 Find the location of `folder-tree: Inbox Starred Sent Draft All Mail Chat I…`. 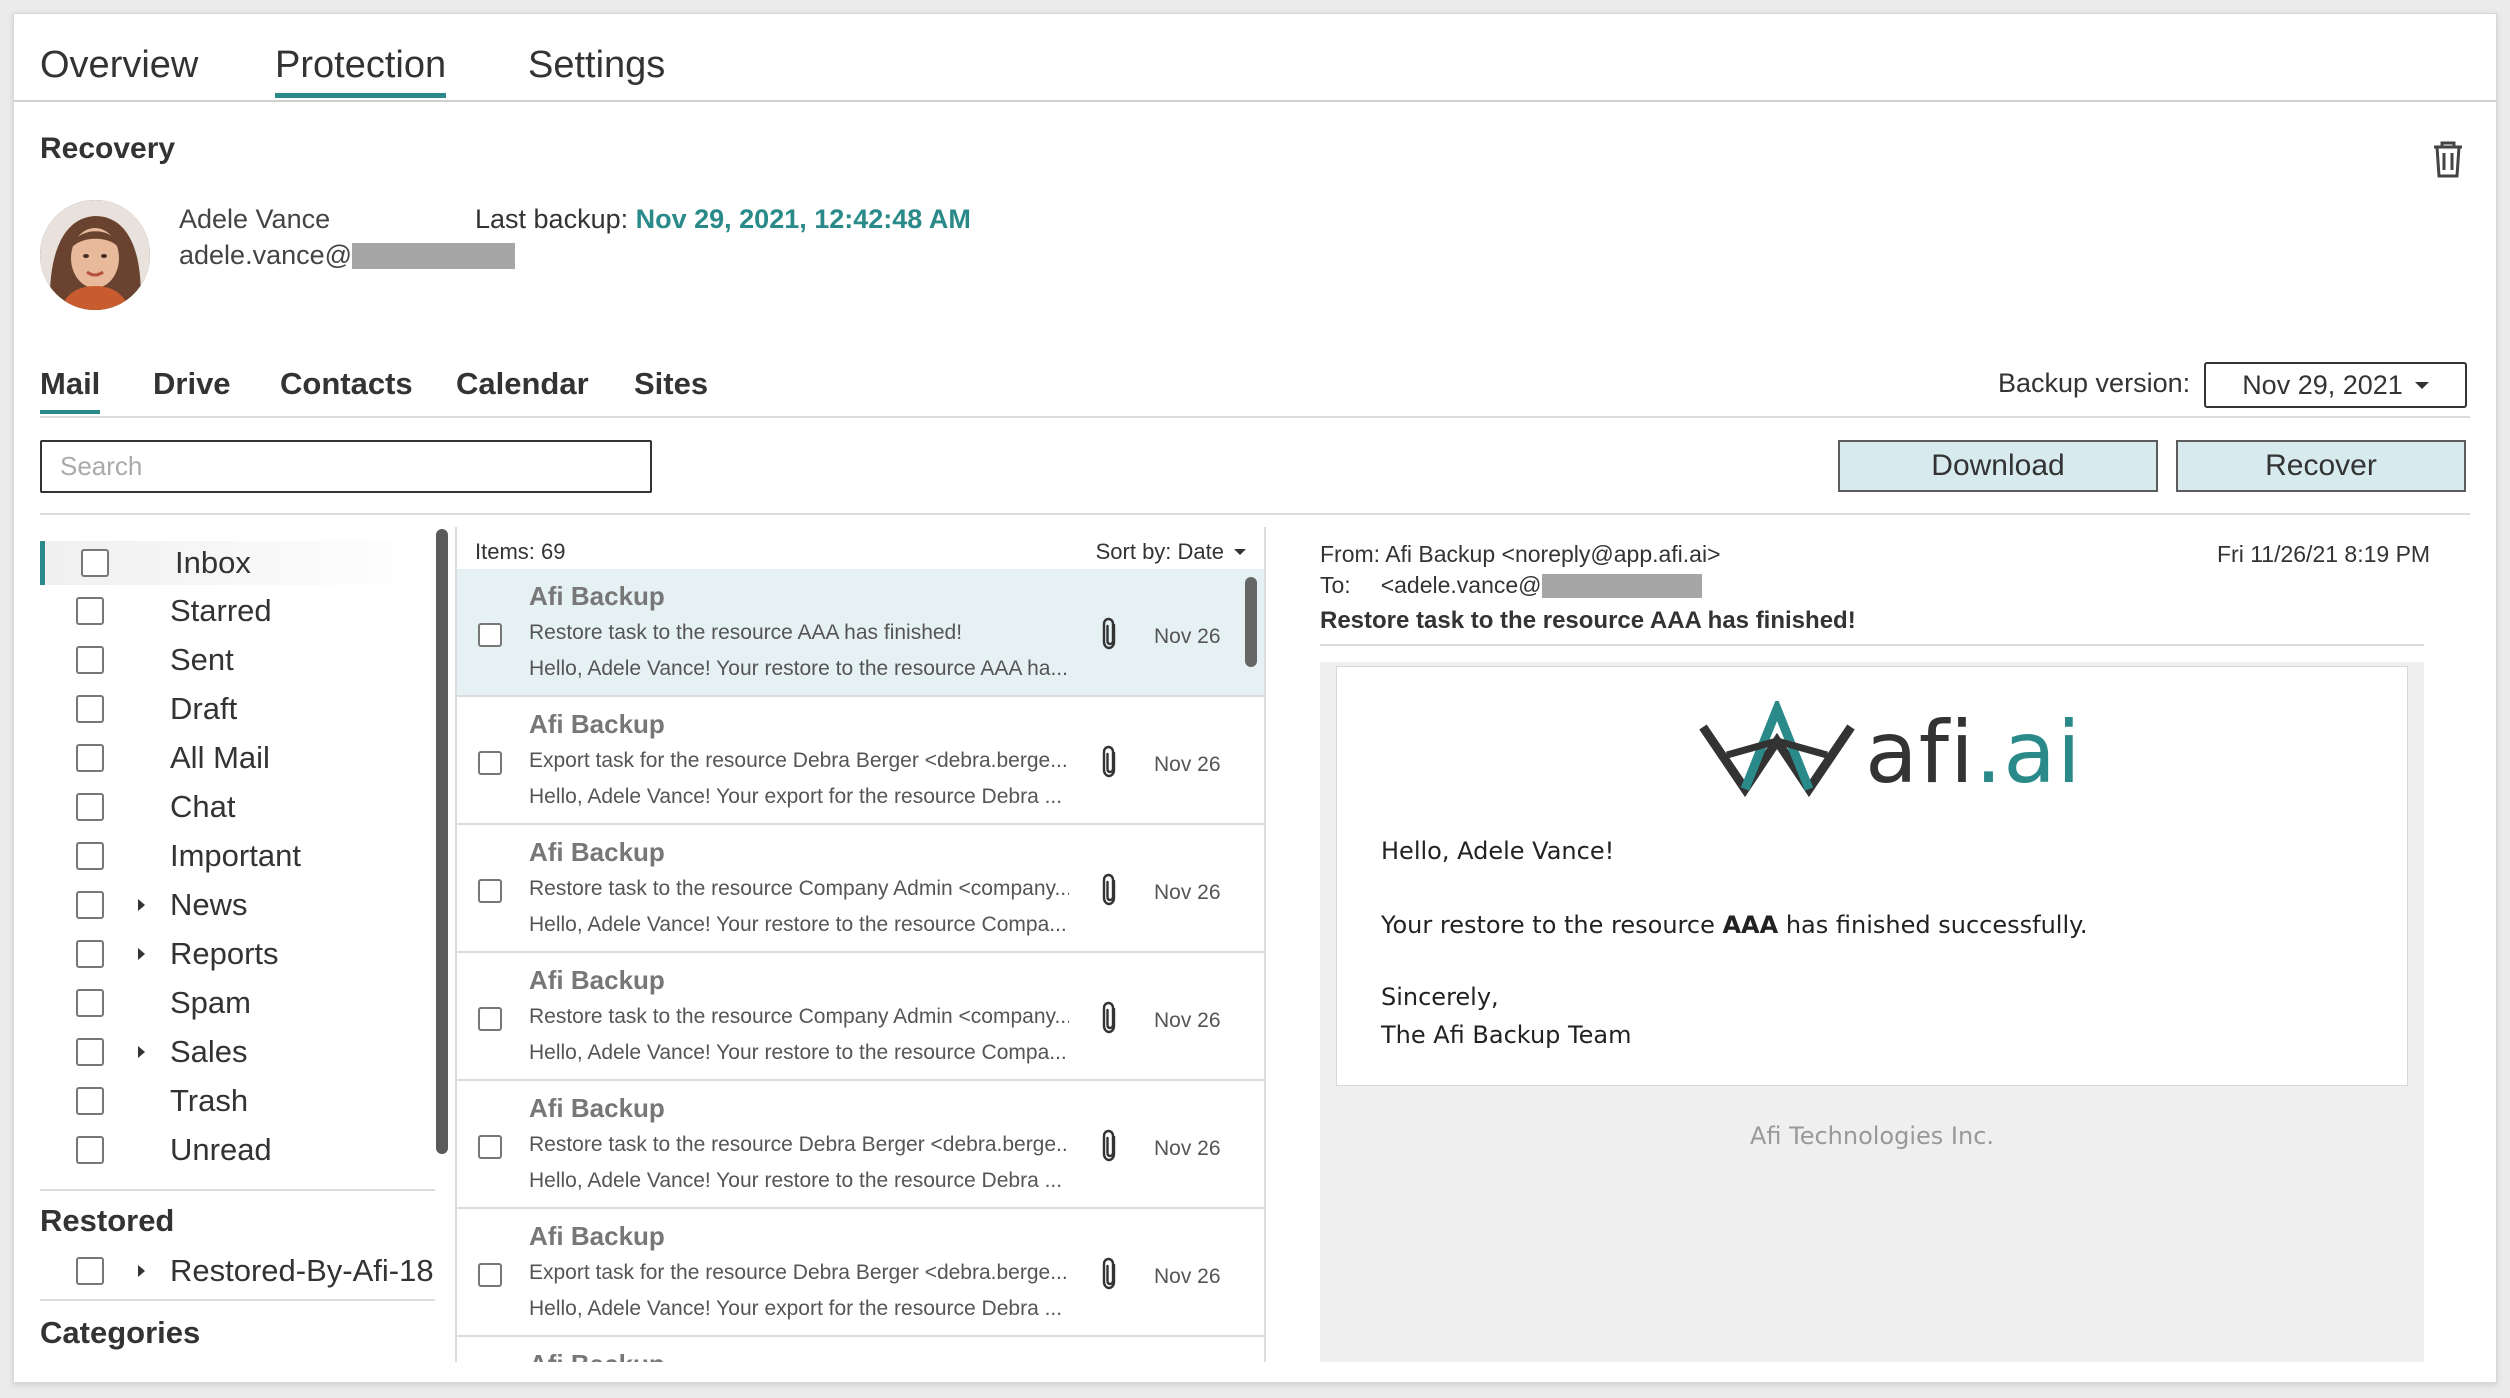

folder-tree: Inbox Starred Sent Draft All Mail Chat I… is located at coordinates (237, 941).